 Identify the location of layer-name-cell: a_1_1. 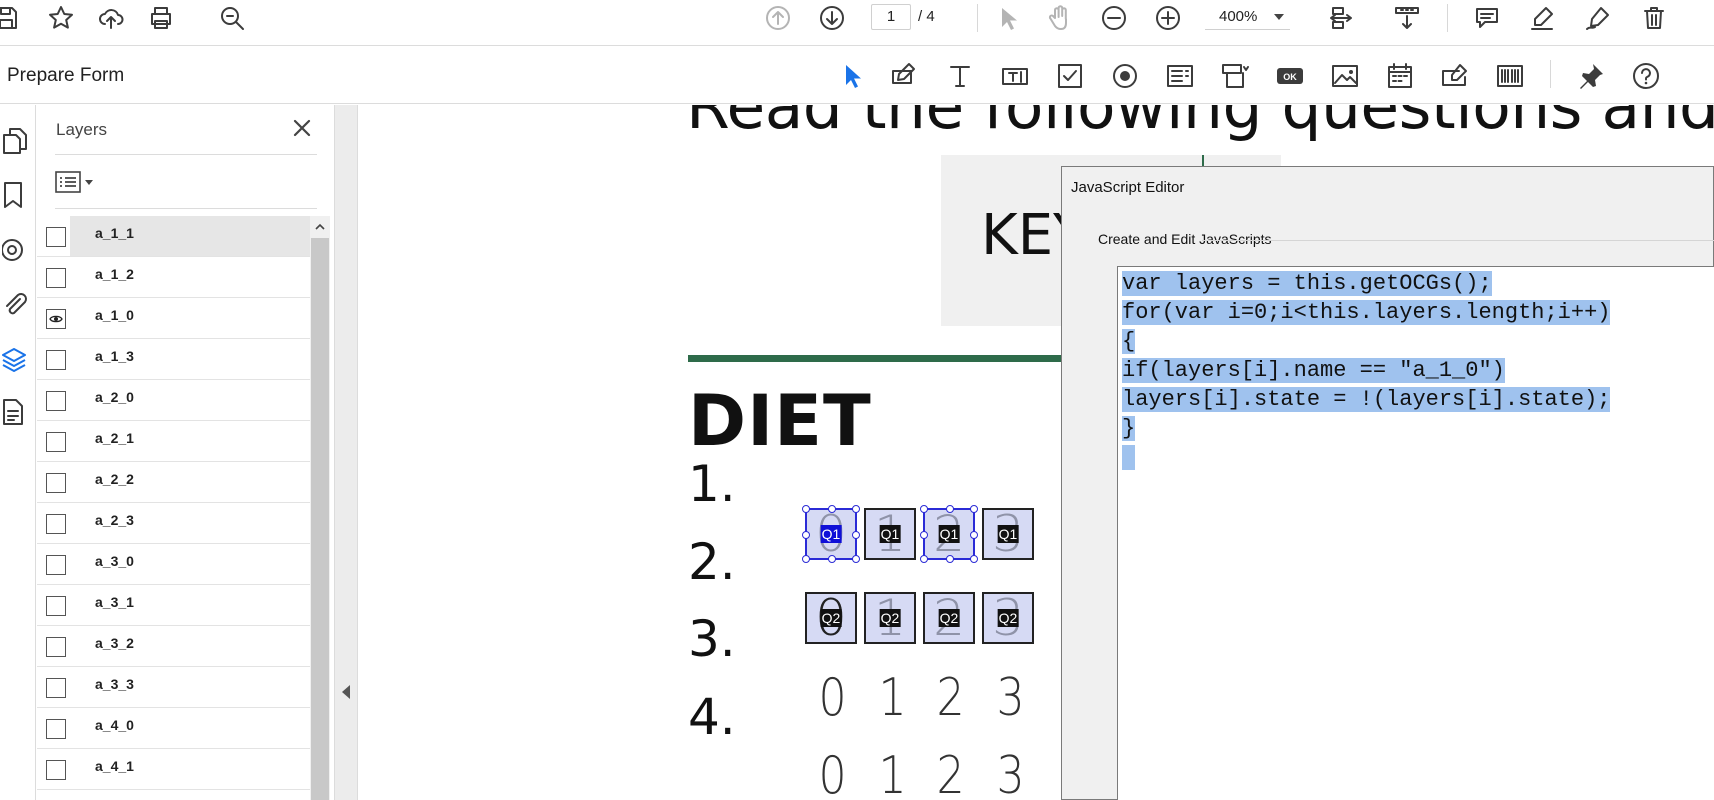
(190, 236).